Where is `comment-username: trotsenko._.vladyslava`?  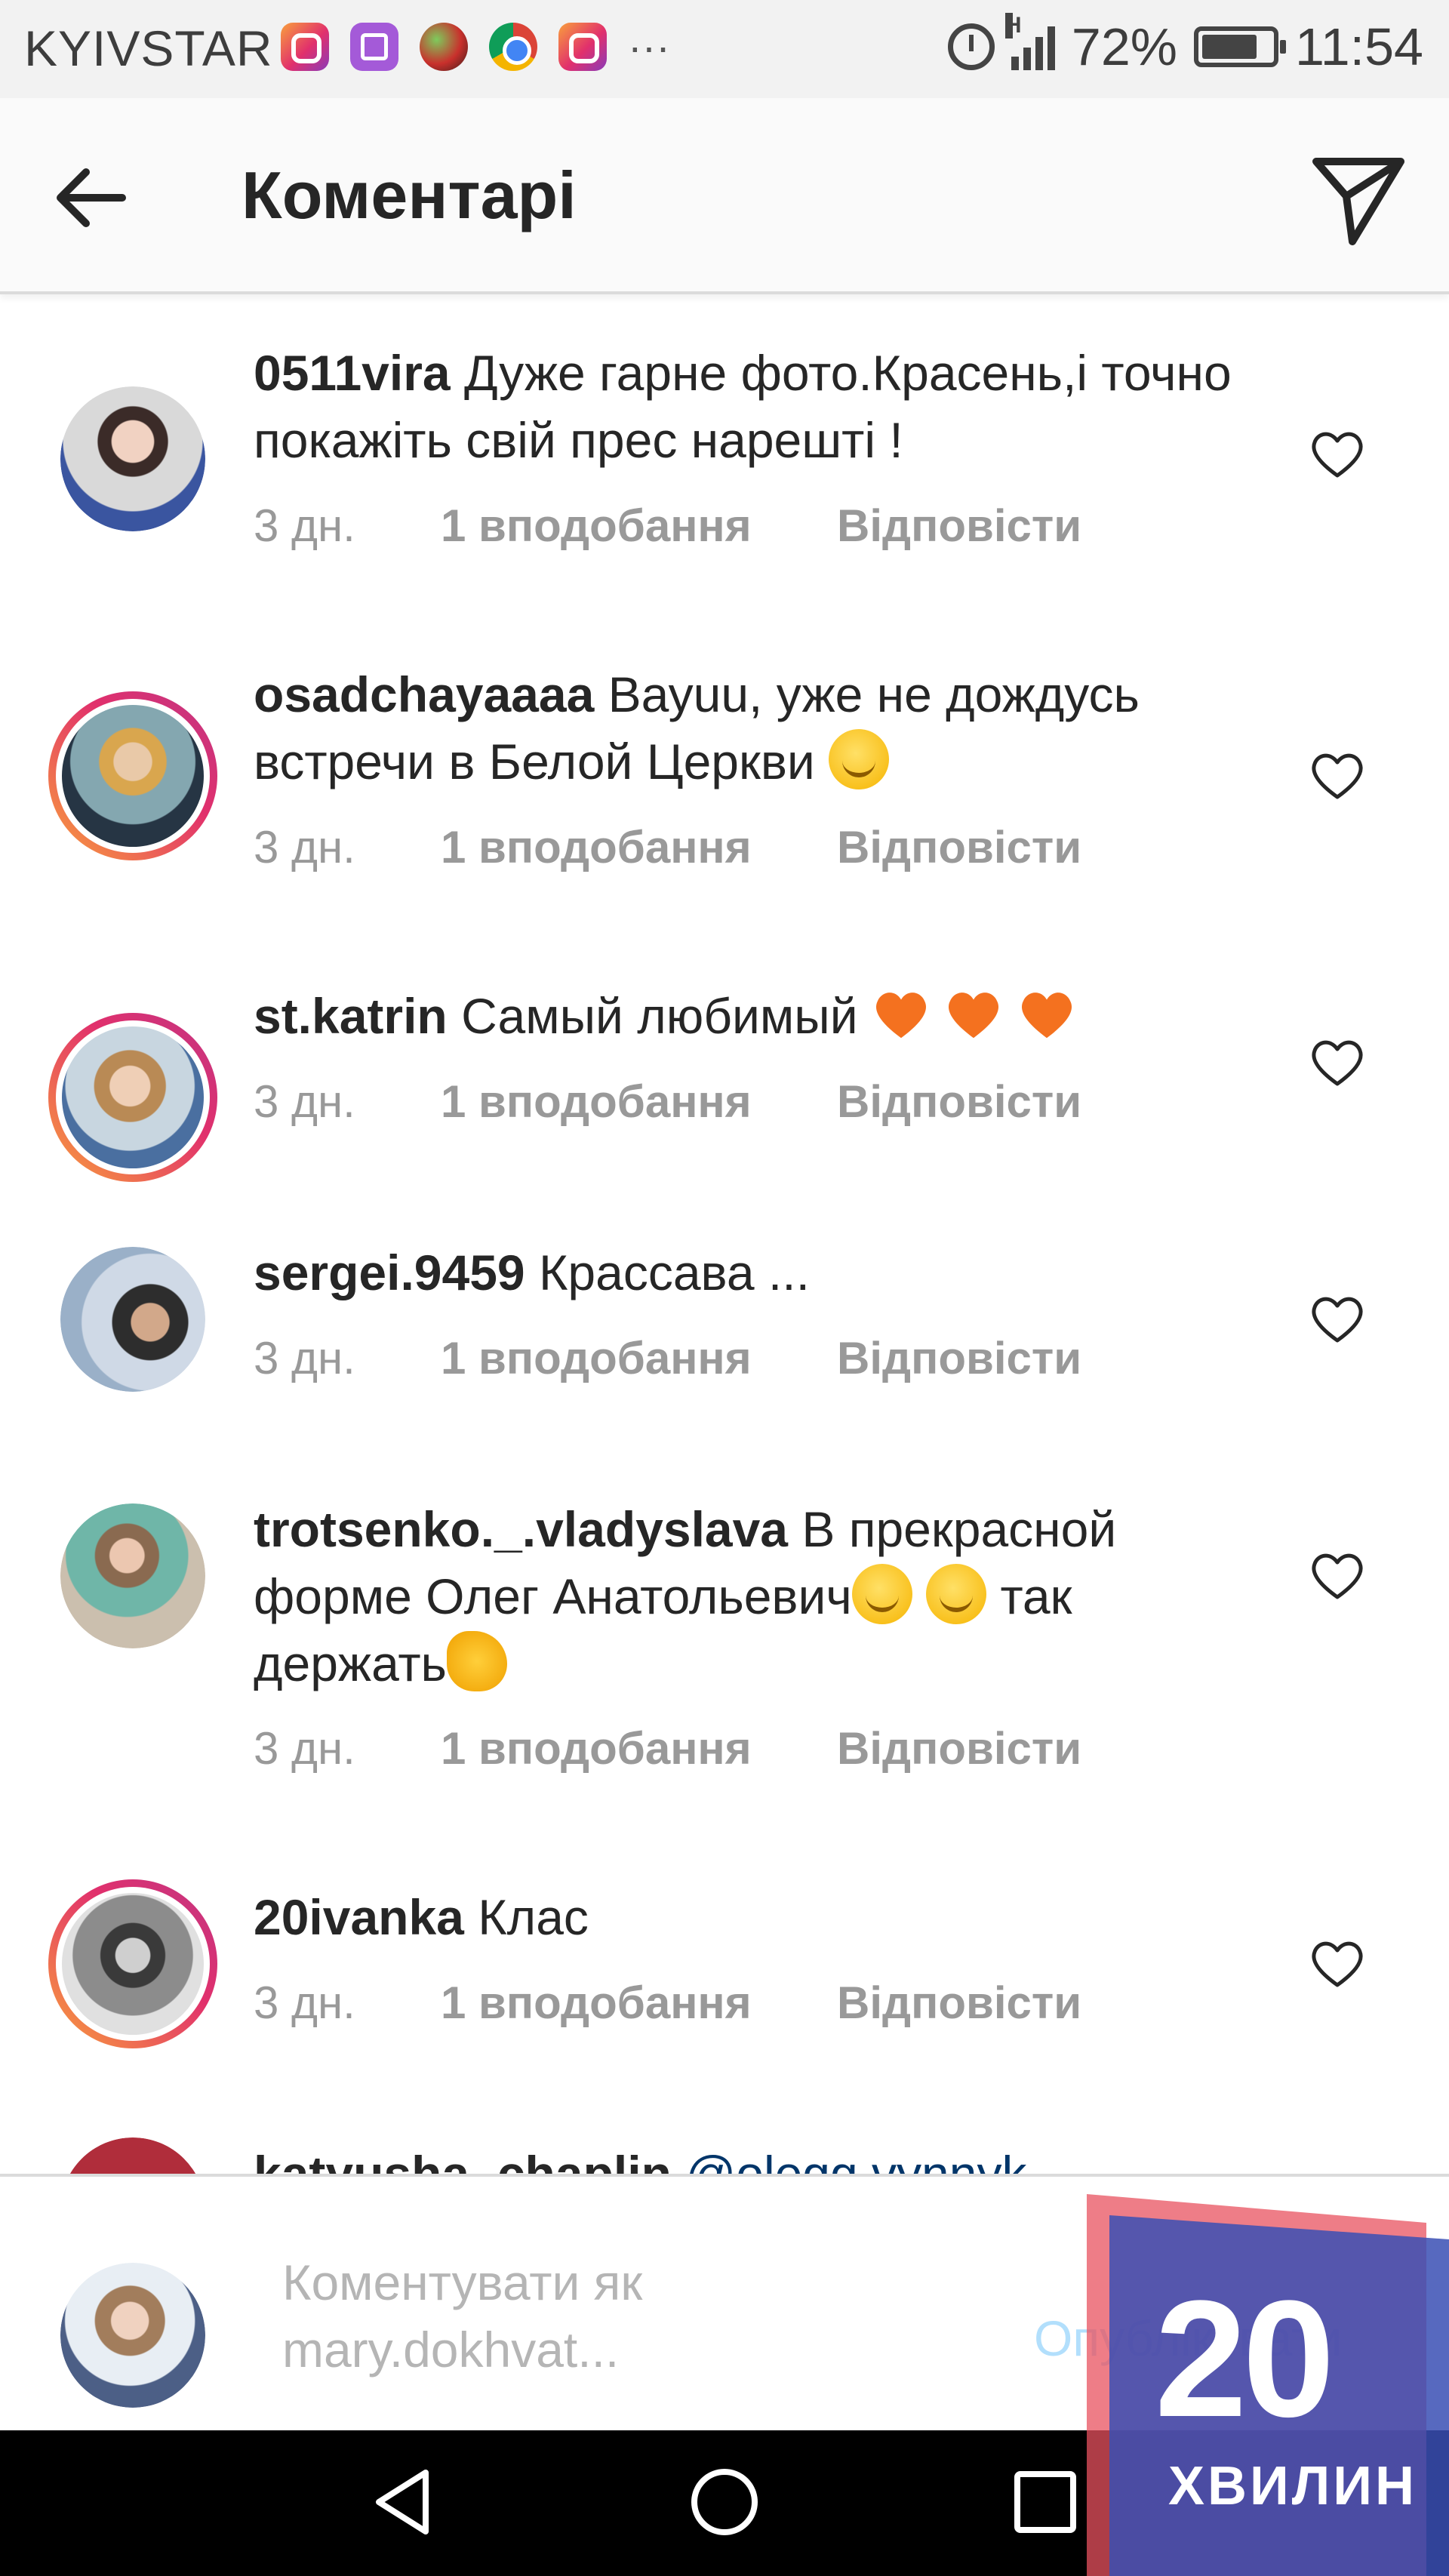
comment-username: trotsenko._.vladyslava is located at coordinates (521, 1529).